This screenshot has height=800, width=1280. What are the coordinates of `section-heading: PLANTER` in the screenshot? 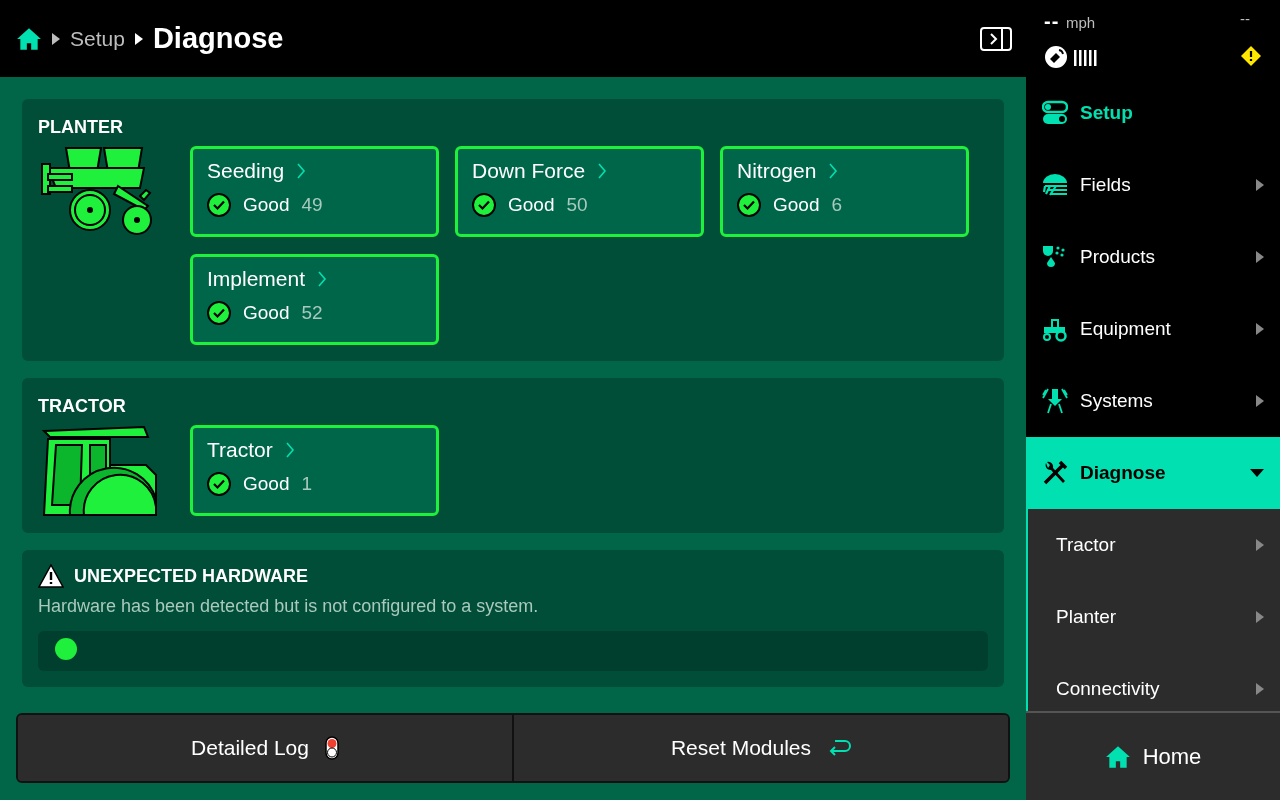 It's located at (80, 127).